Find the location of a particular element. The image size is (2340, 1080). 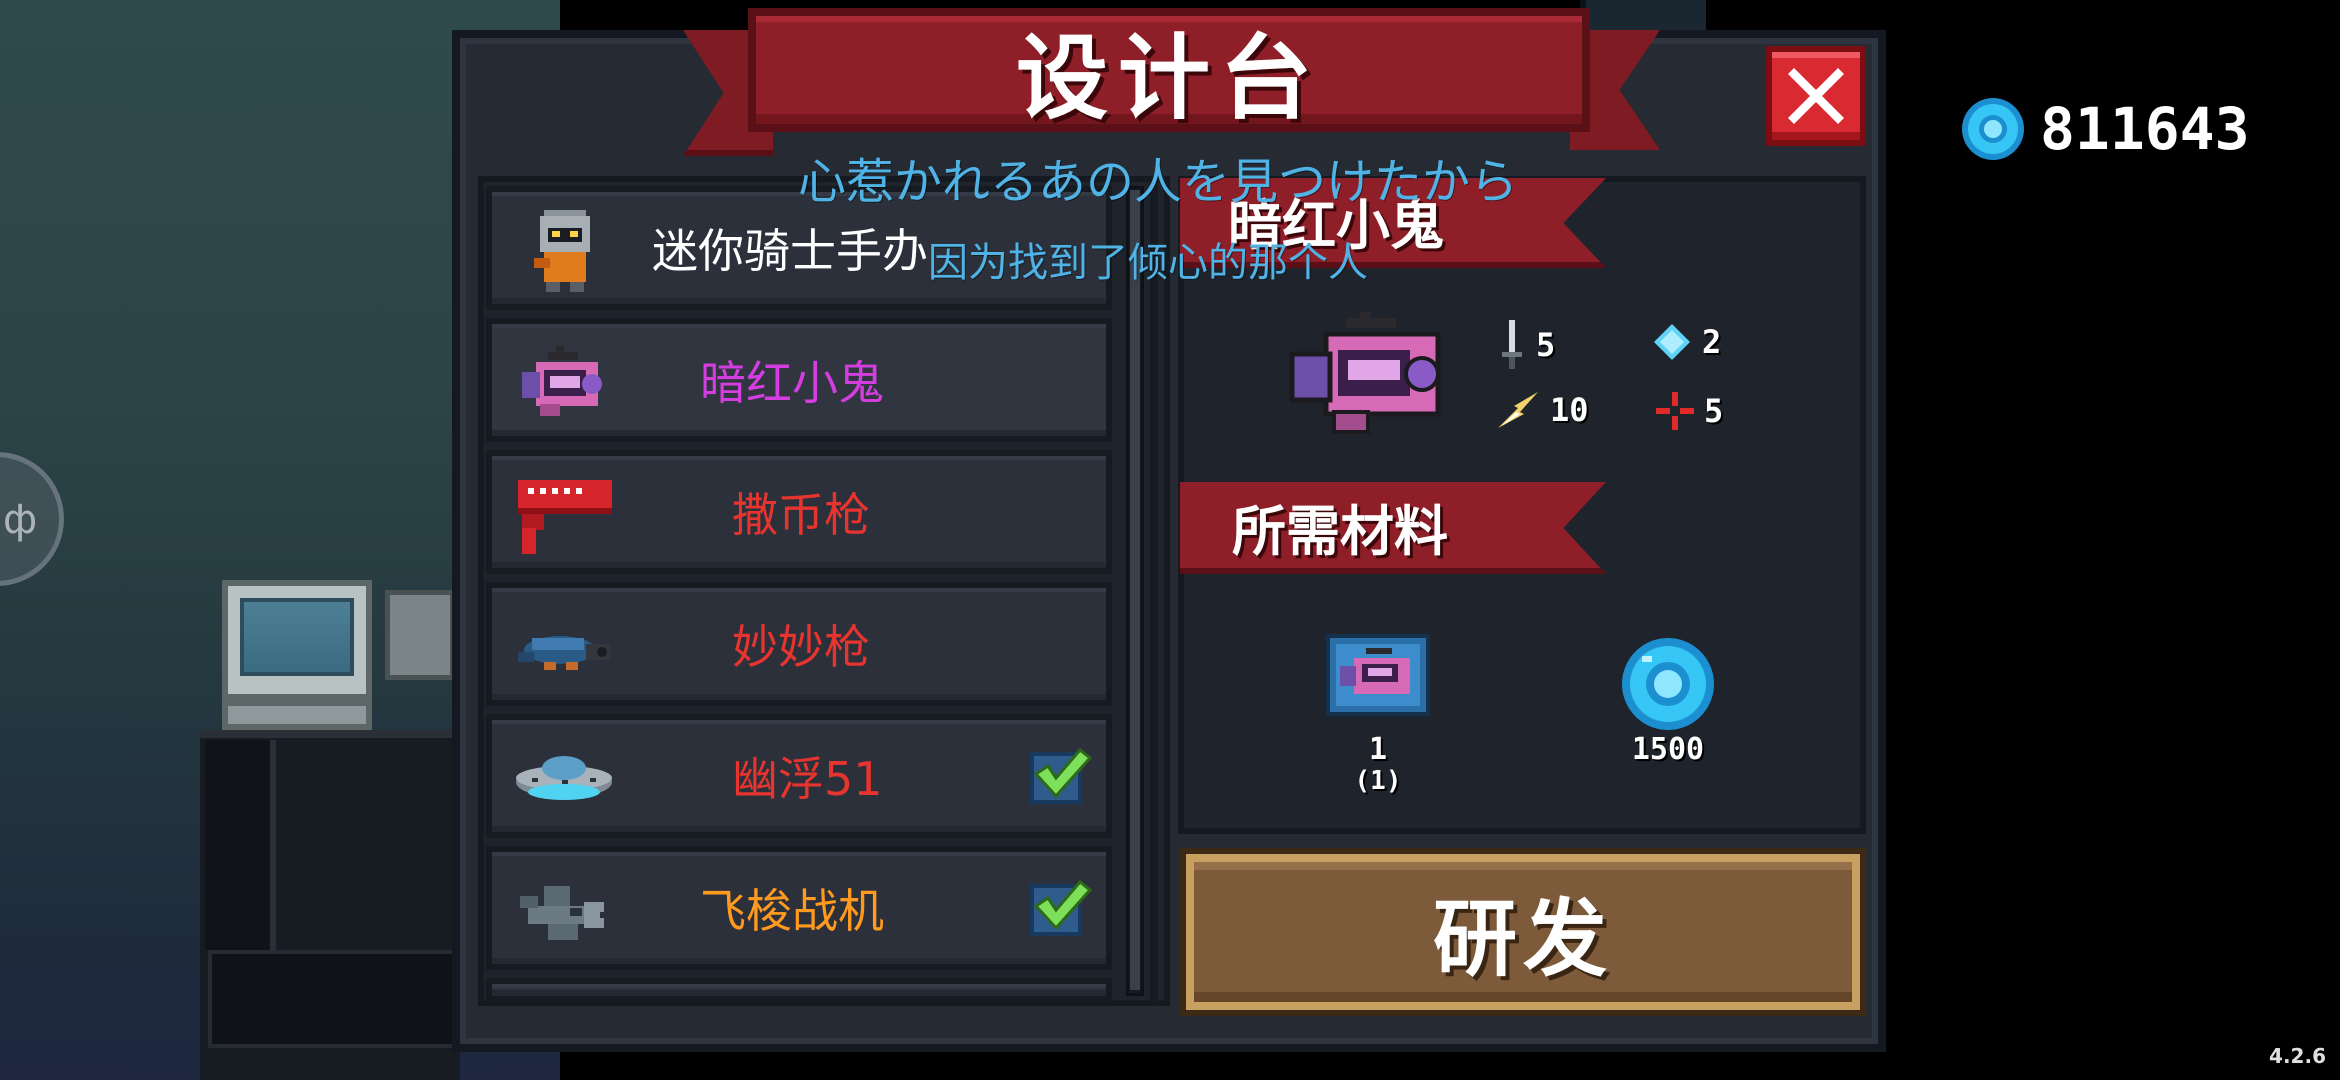

stat-damage-value: 5 is located at coordinates (1546, 345).